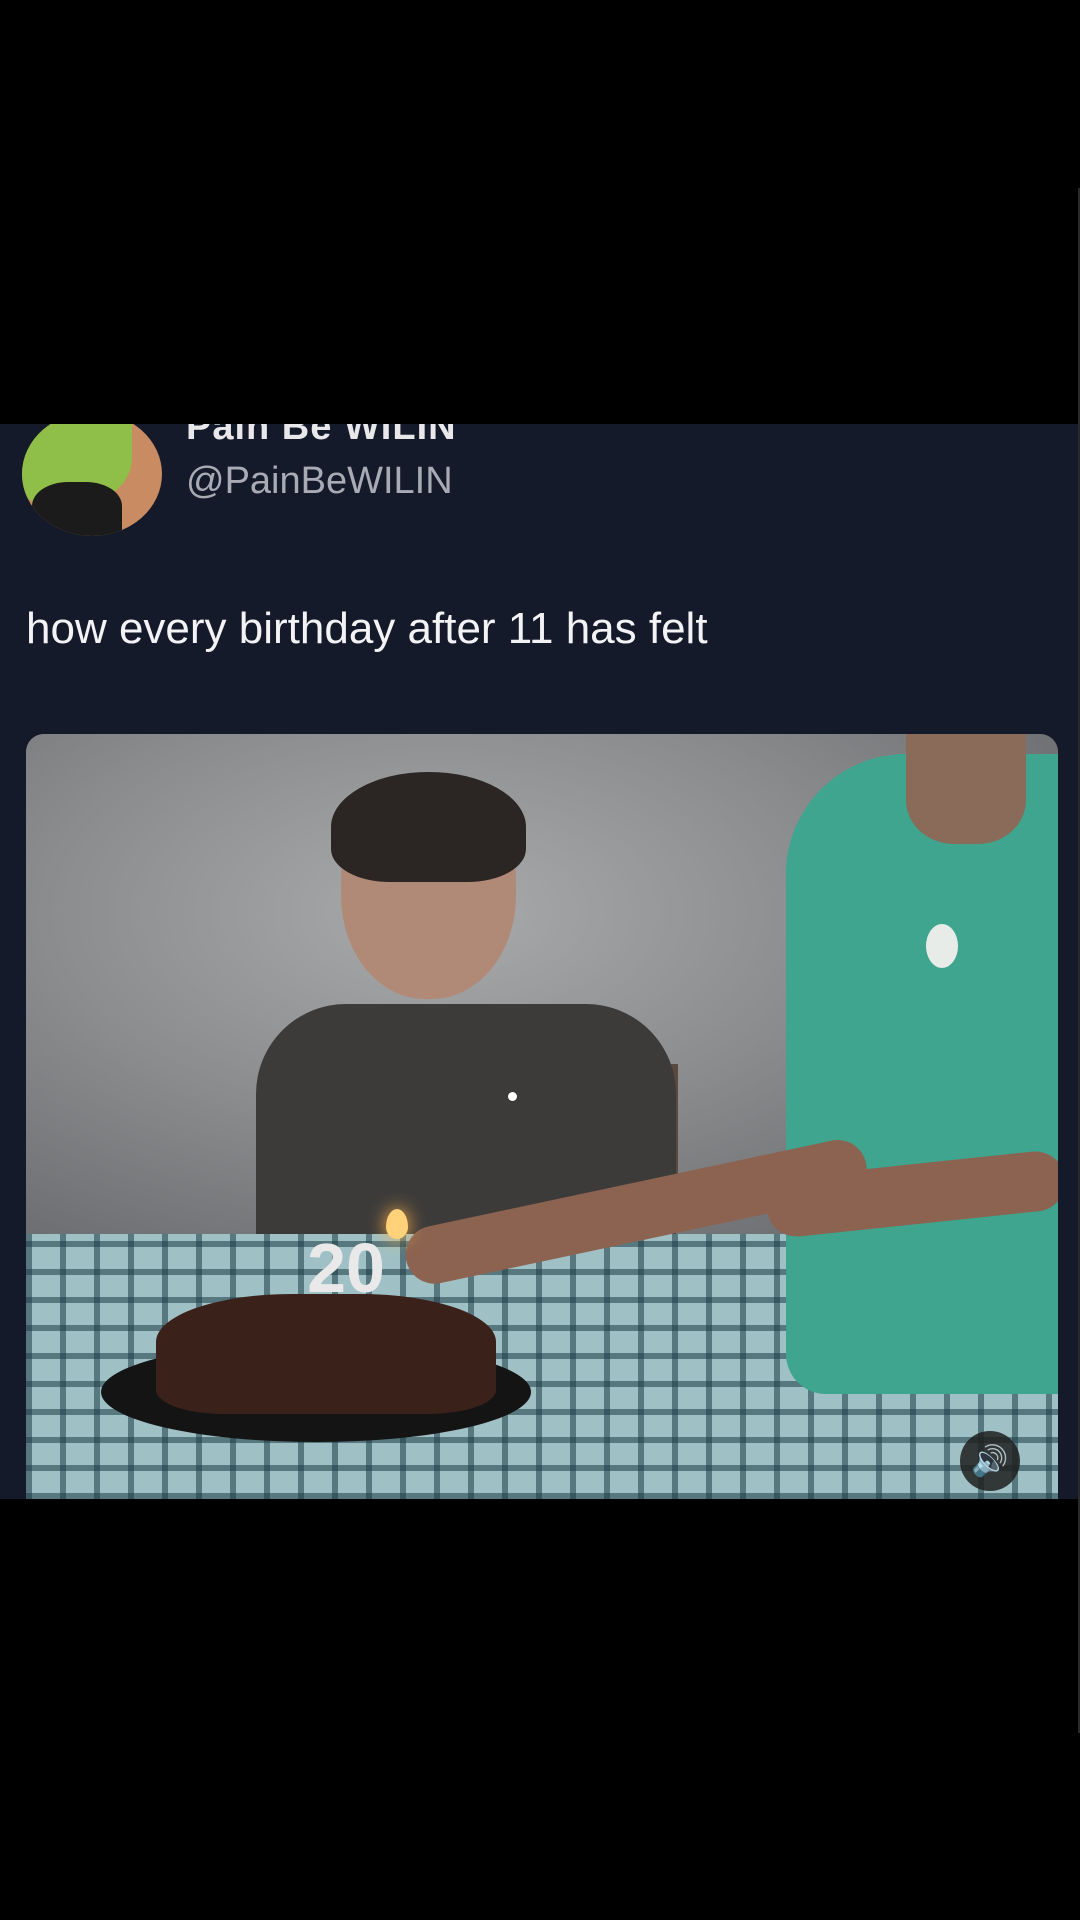 Image resolution: width=1080 pixels, height=1920 pixels. I want to click on top-black-bar, so click(540, 94).